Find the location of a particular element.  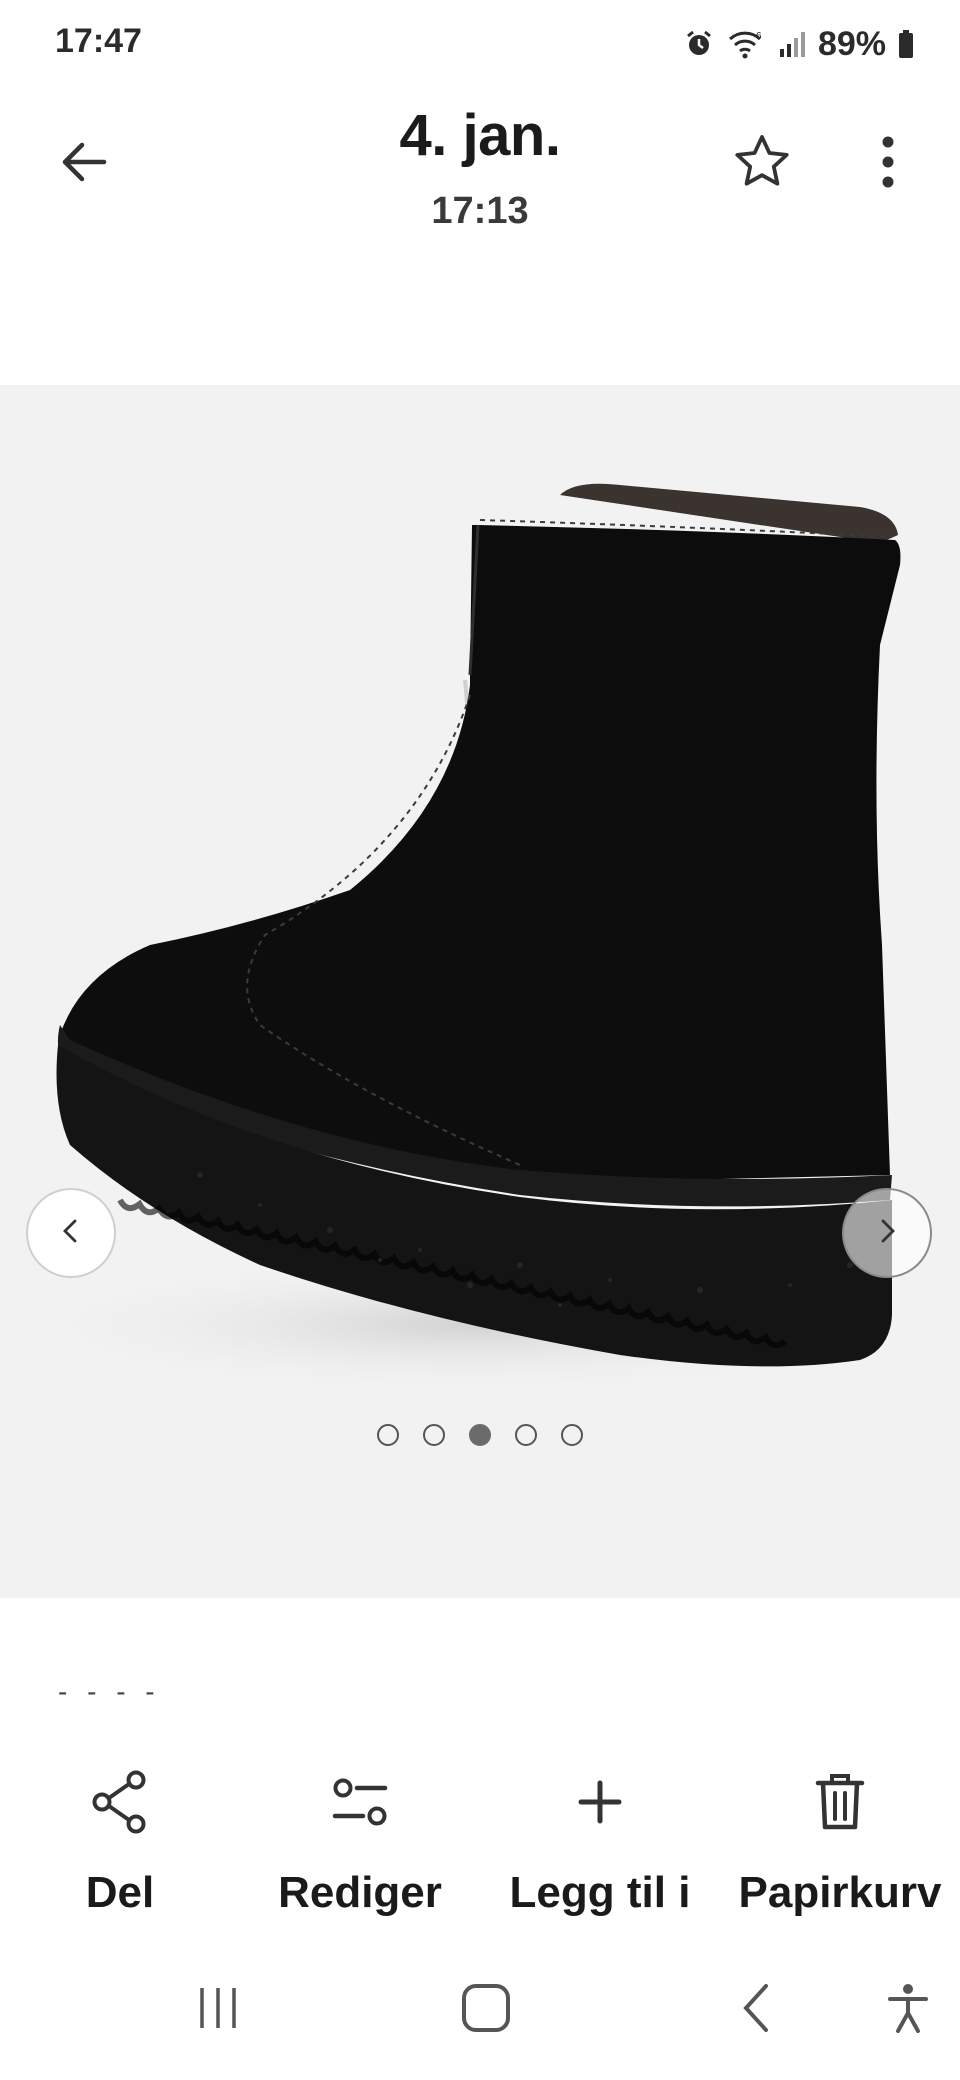

favorite-button is located at coordinates (762, 164).